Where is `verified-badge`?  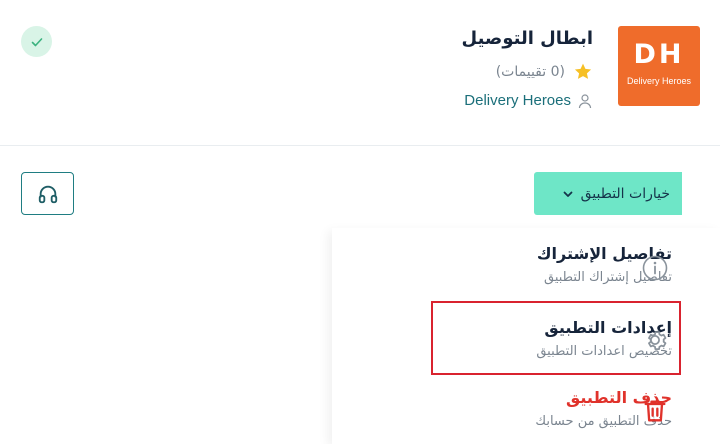
verified-badge is located at coordinates (36, 41).